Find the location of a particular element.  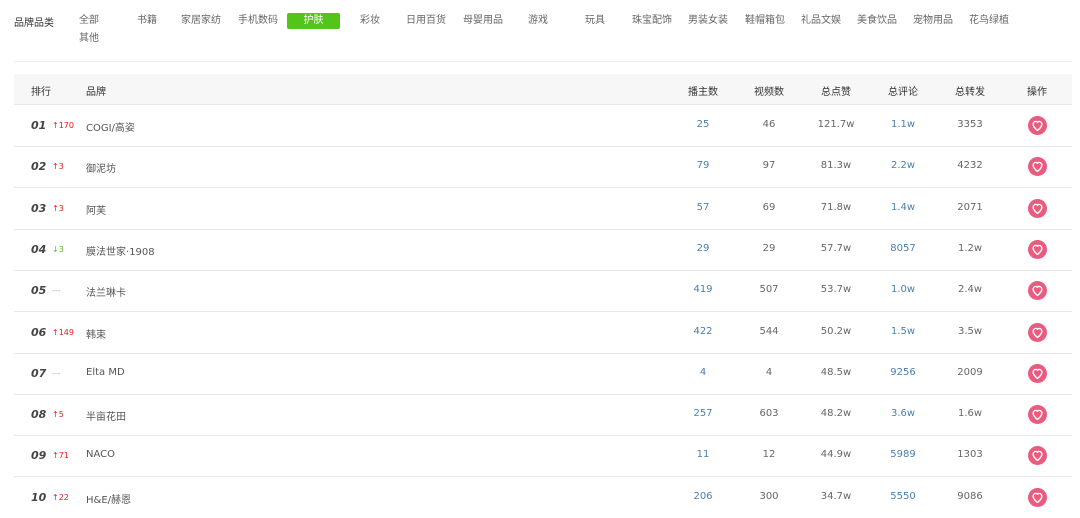

header-action: 操作 is located at coordinates (1037, 92).